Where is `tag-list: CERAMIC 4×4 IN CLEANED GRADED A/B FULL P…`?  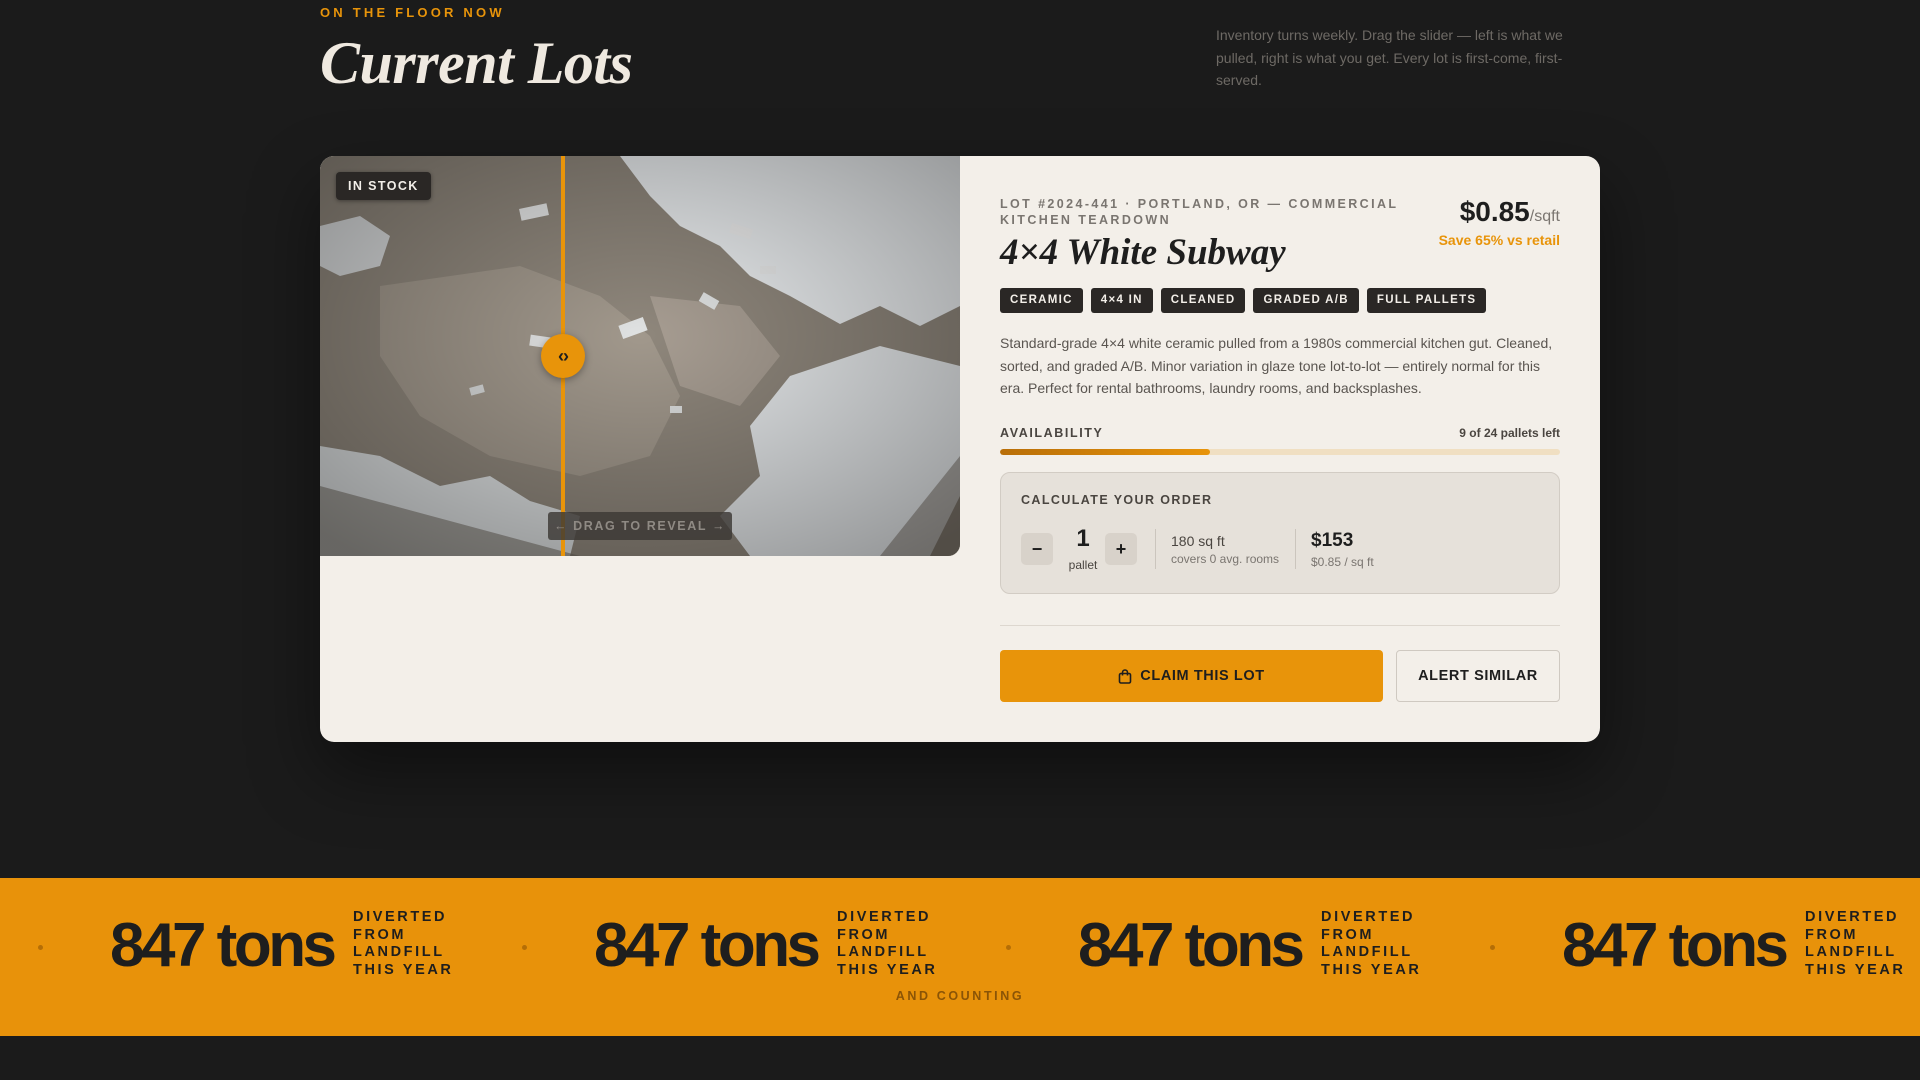 tag-list: CERAMIC 4×4 IN CLEANED GRADED A/B FULL P… is located at coordinates (1243, 300).